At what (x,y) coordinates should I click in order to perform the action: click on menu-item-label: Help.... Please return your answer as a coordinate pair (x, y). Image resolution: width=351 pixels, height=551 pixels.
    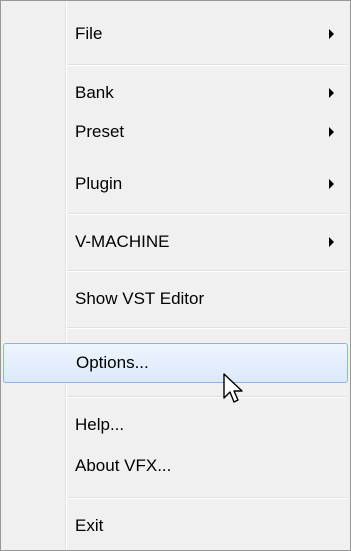
    Looking at the image, I should click on (100, 424).